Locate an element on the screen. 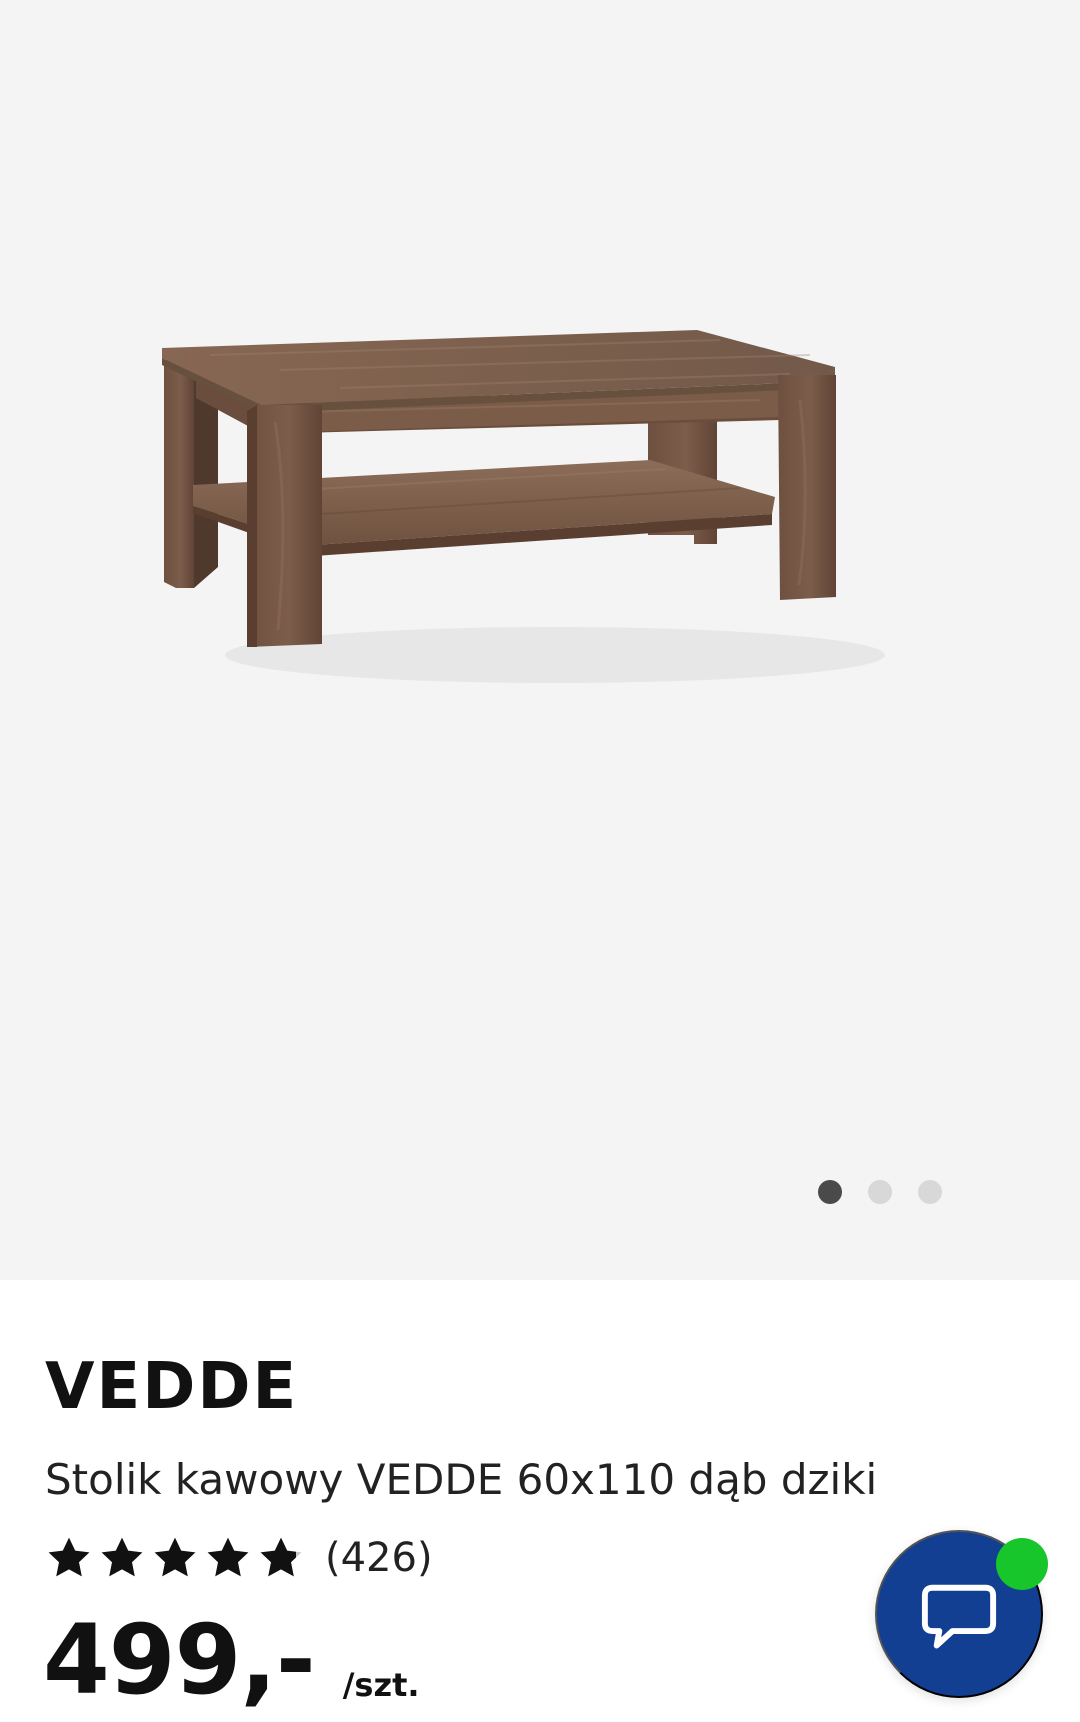 The width and height of the screenshot is (1080, 1722). coffee-table-image is located at coordinates (523, 506).